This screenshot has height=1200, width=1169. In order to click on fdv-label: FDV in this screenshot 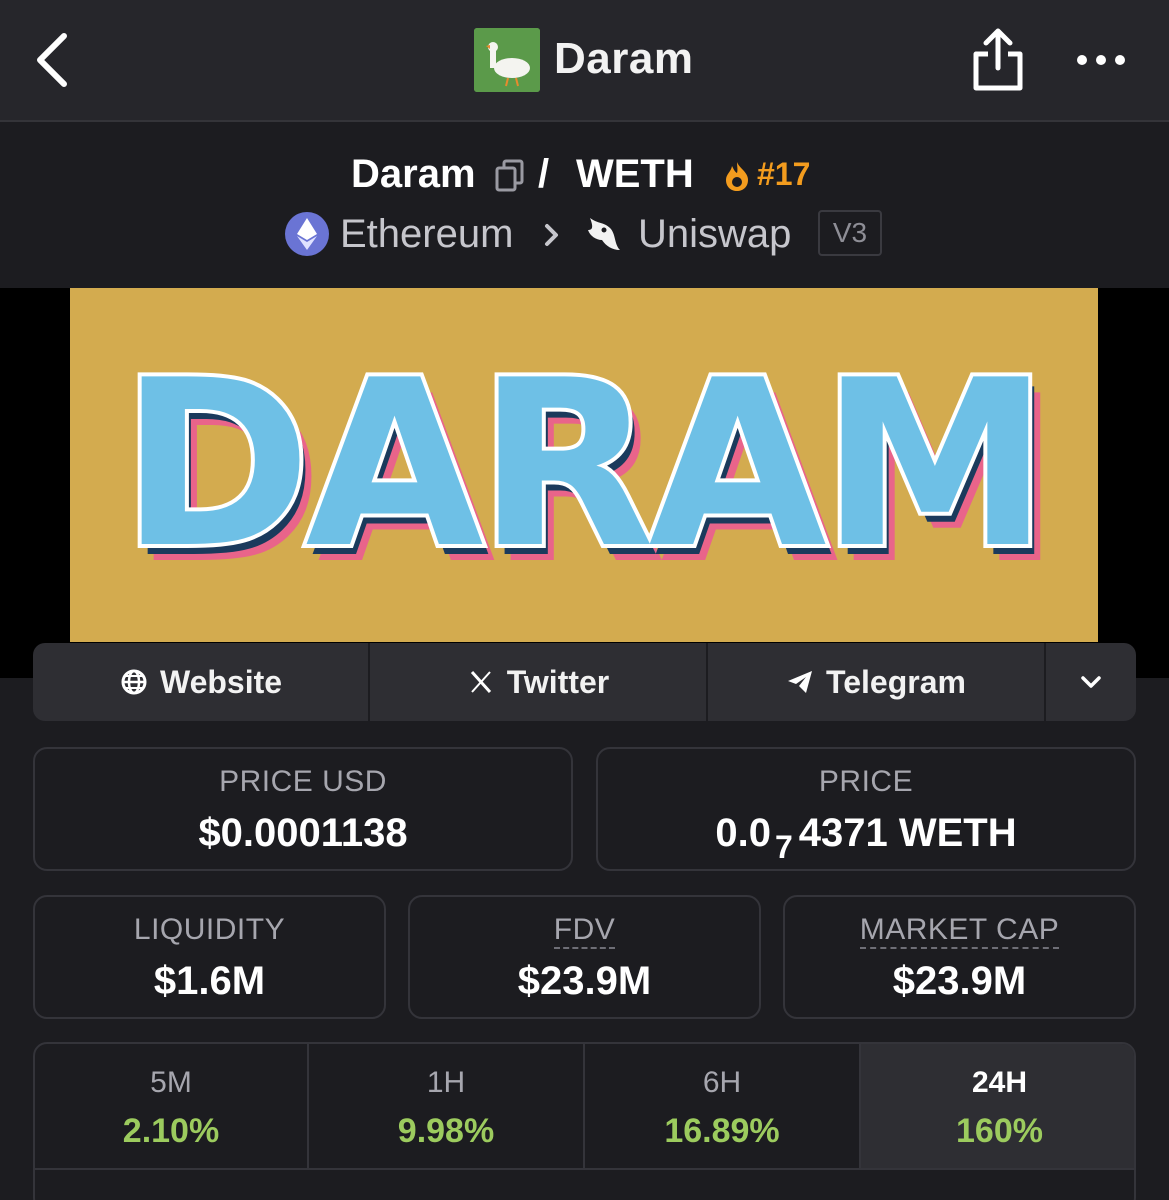, I will do `click(584, 931)`.